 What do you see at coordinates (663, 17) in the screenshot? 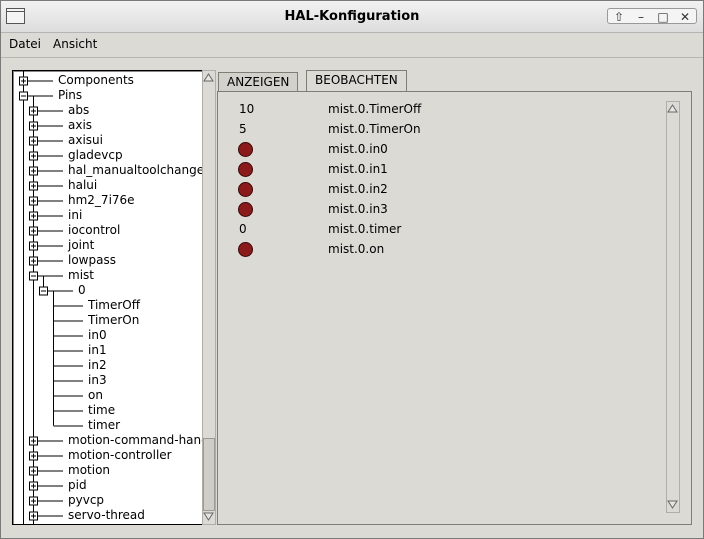
I see `maximize-icon: □` at bounding box center [663, 17].